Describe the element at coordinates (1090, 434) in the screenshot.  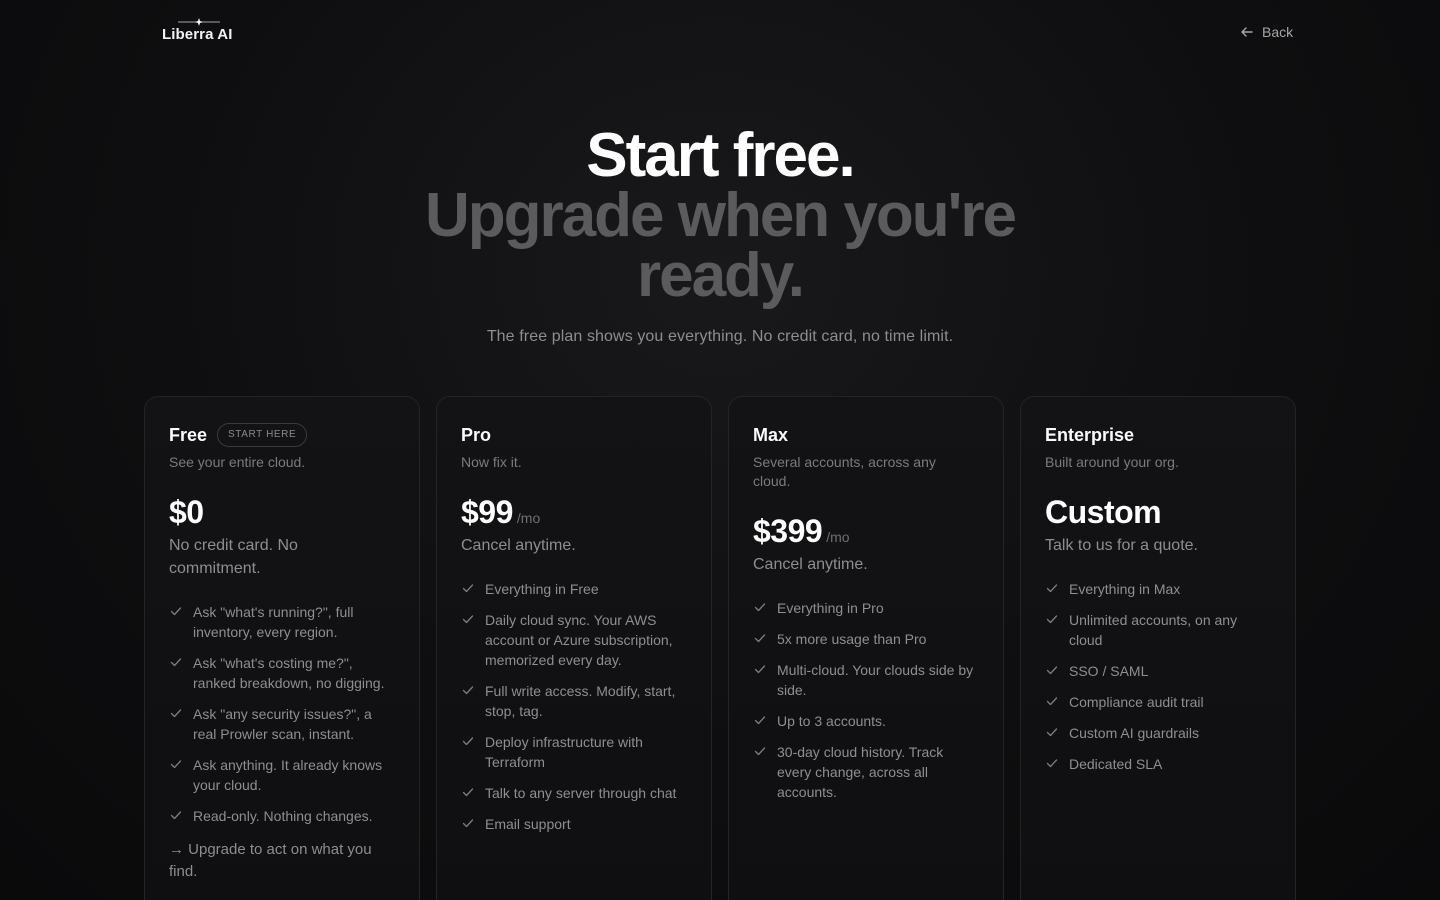
I see `plan-name: Enterprise` at that location.